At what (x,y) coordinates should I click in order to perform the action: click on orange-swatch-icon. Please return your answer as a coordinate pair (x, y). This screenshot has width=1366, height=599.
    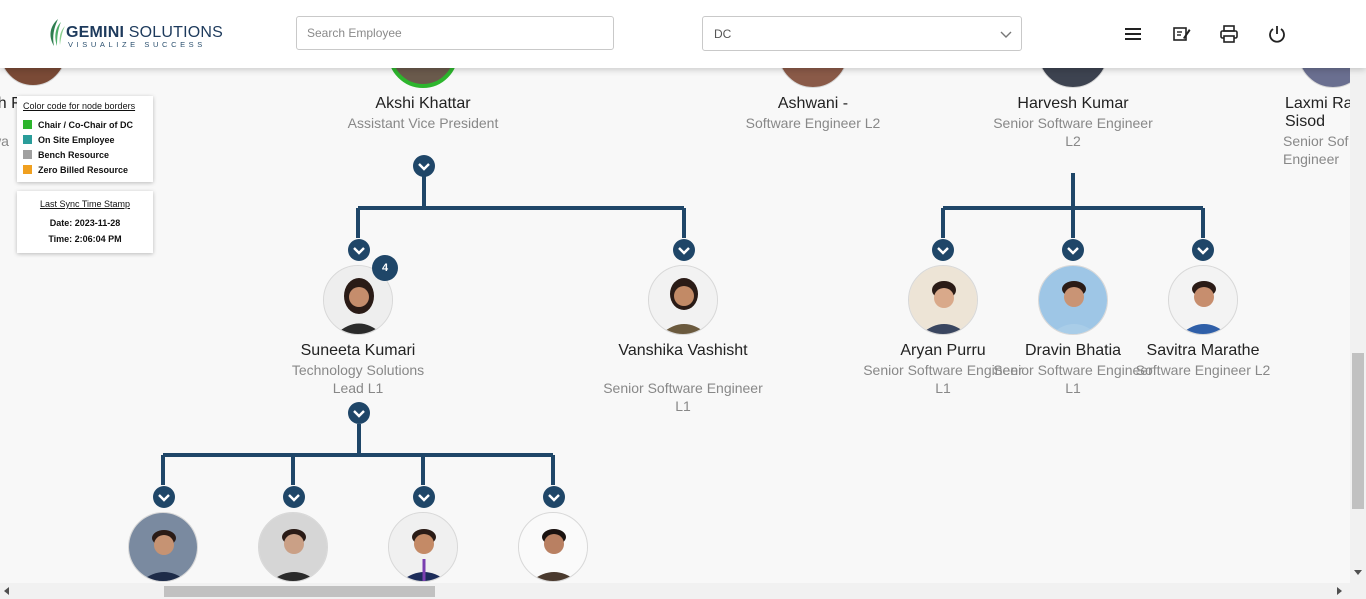
    Looking at the image, I should click on (27, 169).